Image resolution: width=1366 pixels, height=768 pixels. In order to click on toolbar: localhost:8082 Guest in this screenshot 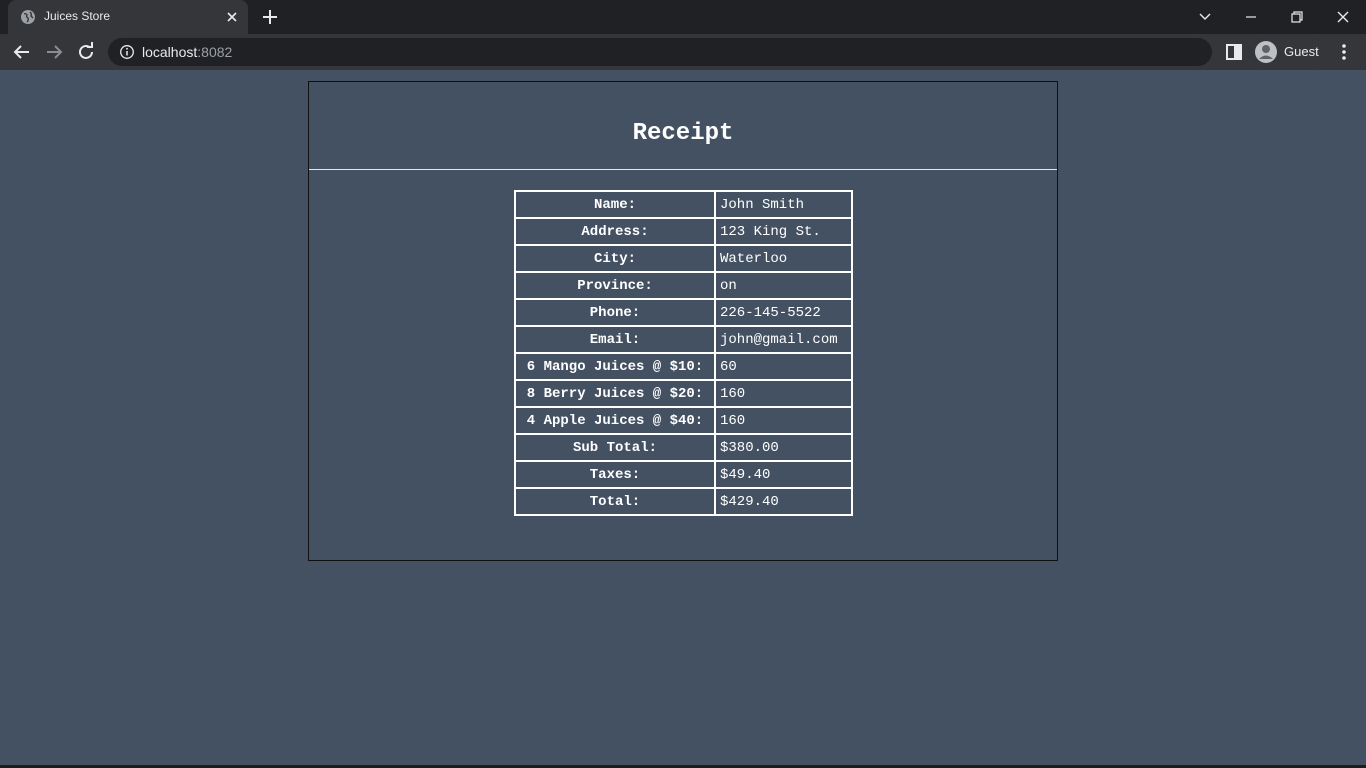, I will do `click(683, 52)`.